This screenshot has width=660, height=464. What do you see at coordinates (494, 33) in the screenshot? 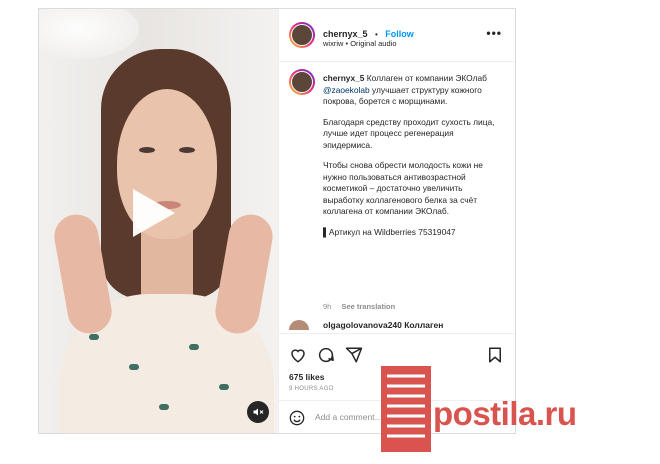
I see `more-icon: •••` at bounding box center [494, 33].